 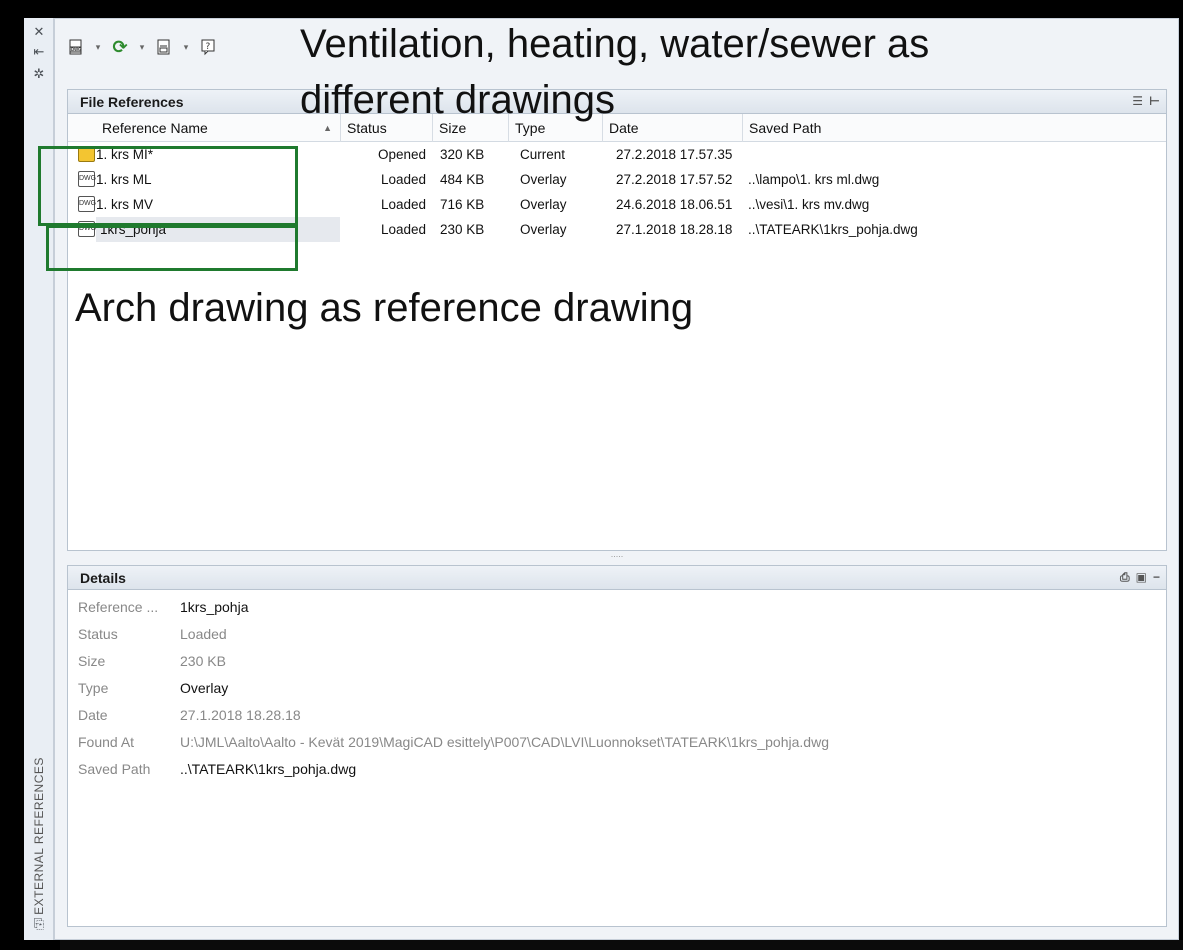 I want to click on reference-size: 230 KB, so click(x=462, y=229).